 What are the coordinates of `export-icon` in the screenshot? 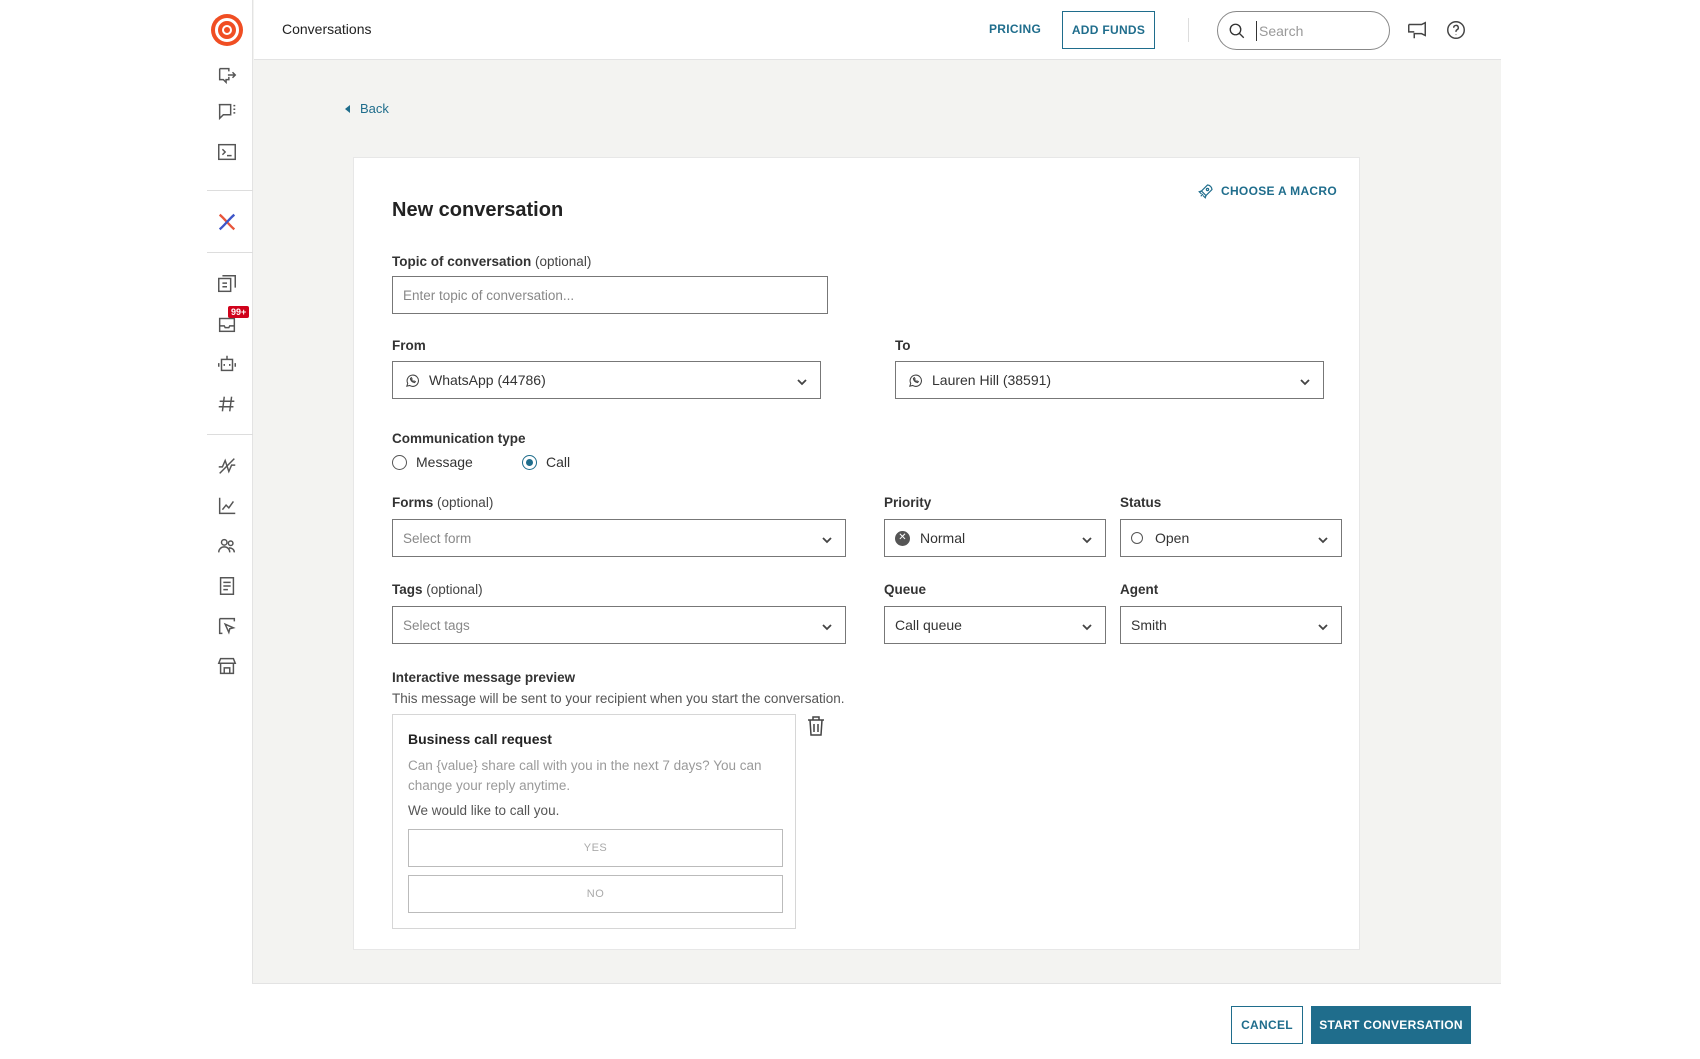 It's located at (227, 75).